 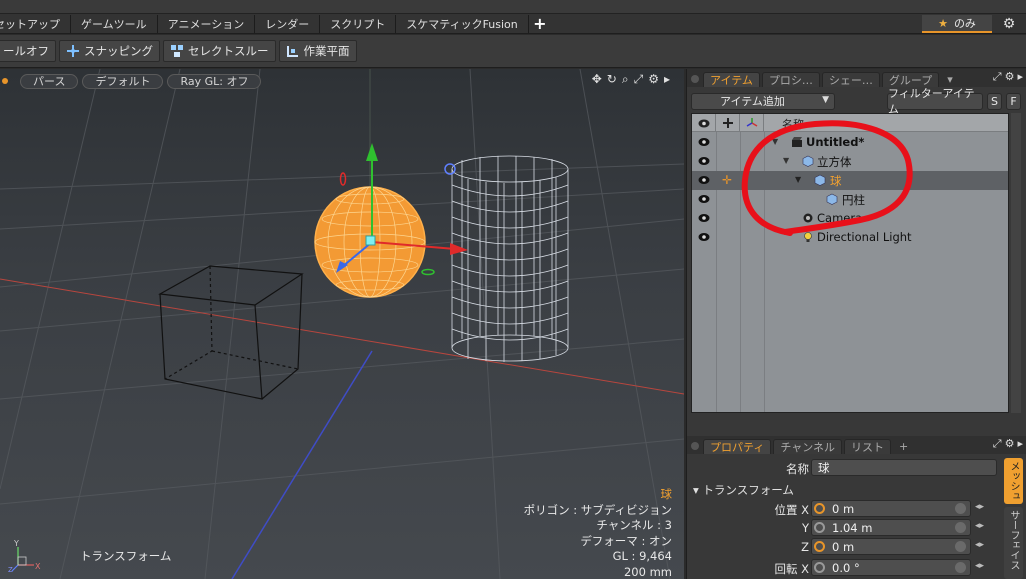 What do you see at coordinates (891, 527) in the screenshot?
I see `position-y-field: 1.04 m` at bounding box center [891, 527].